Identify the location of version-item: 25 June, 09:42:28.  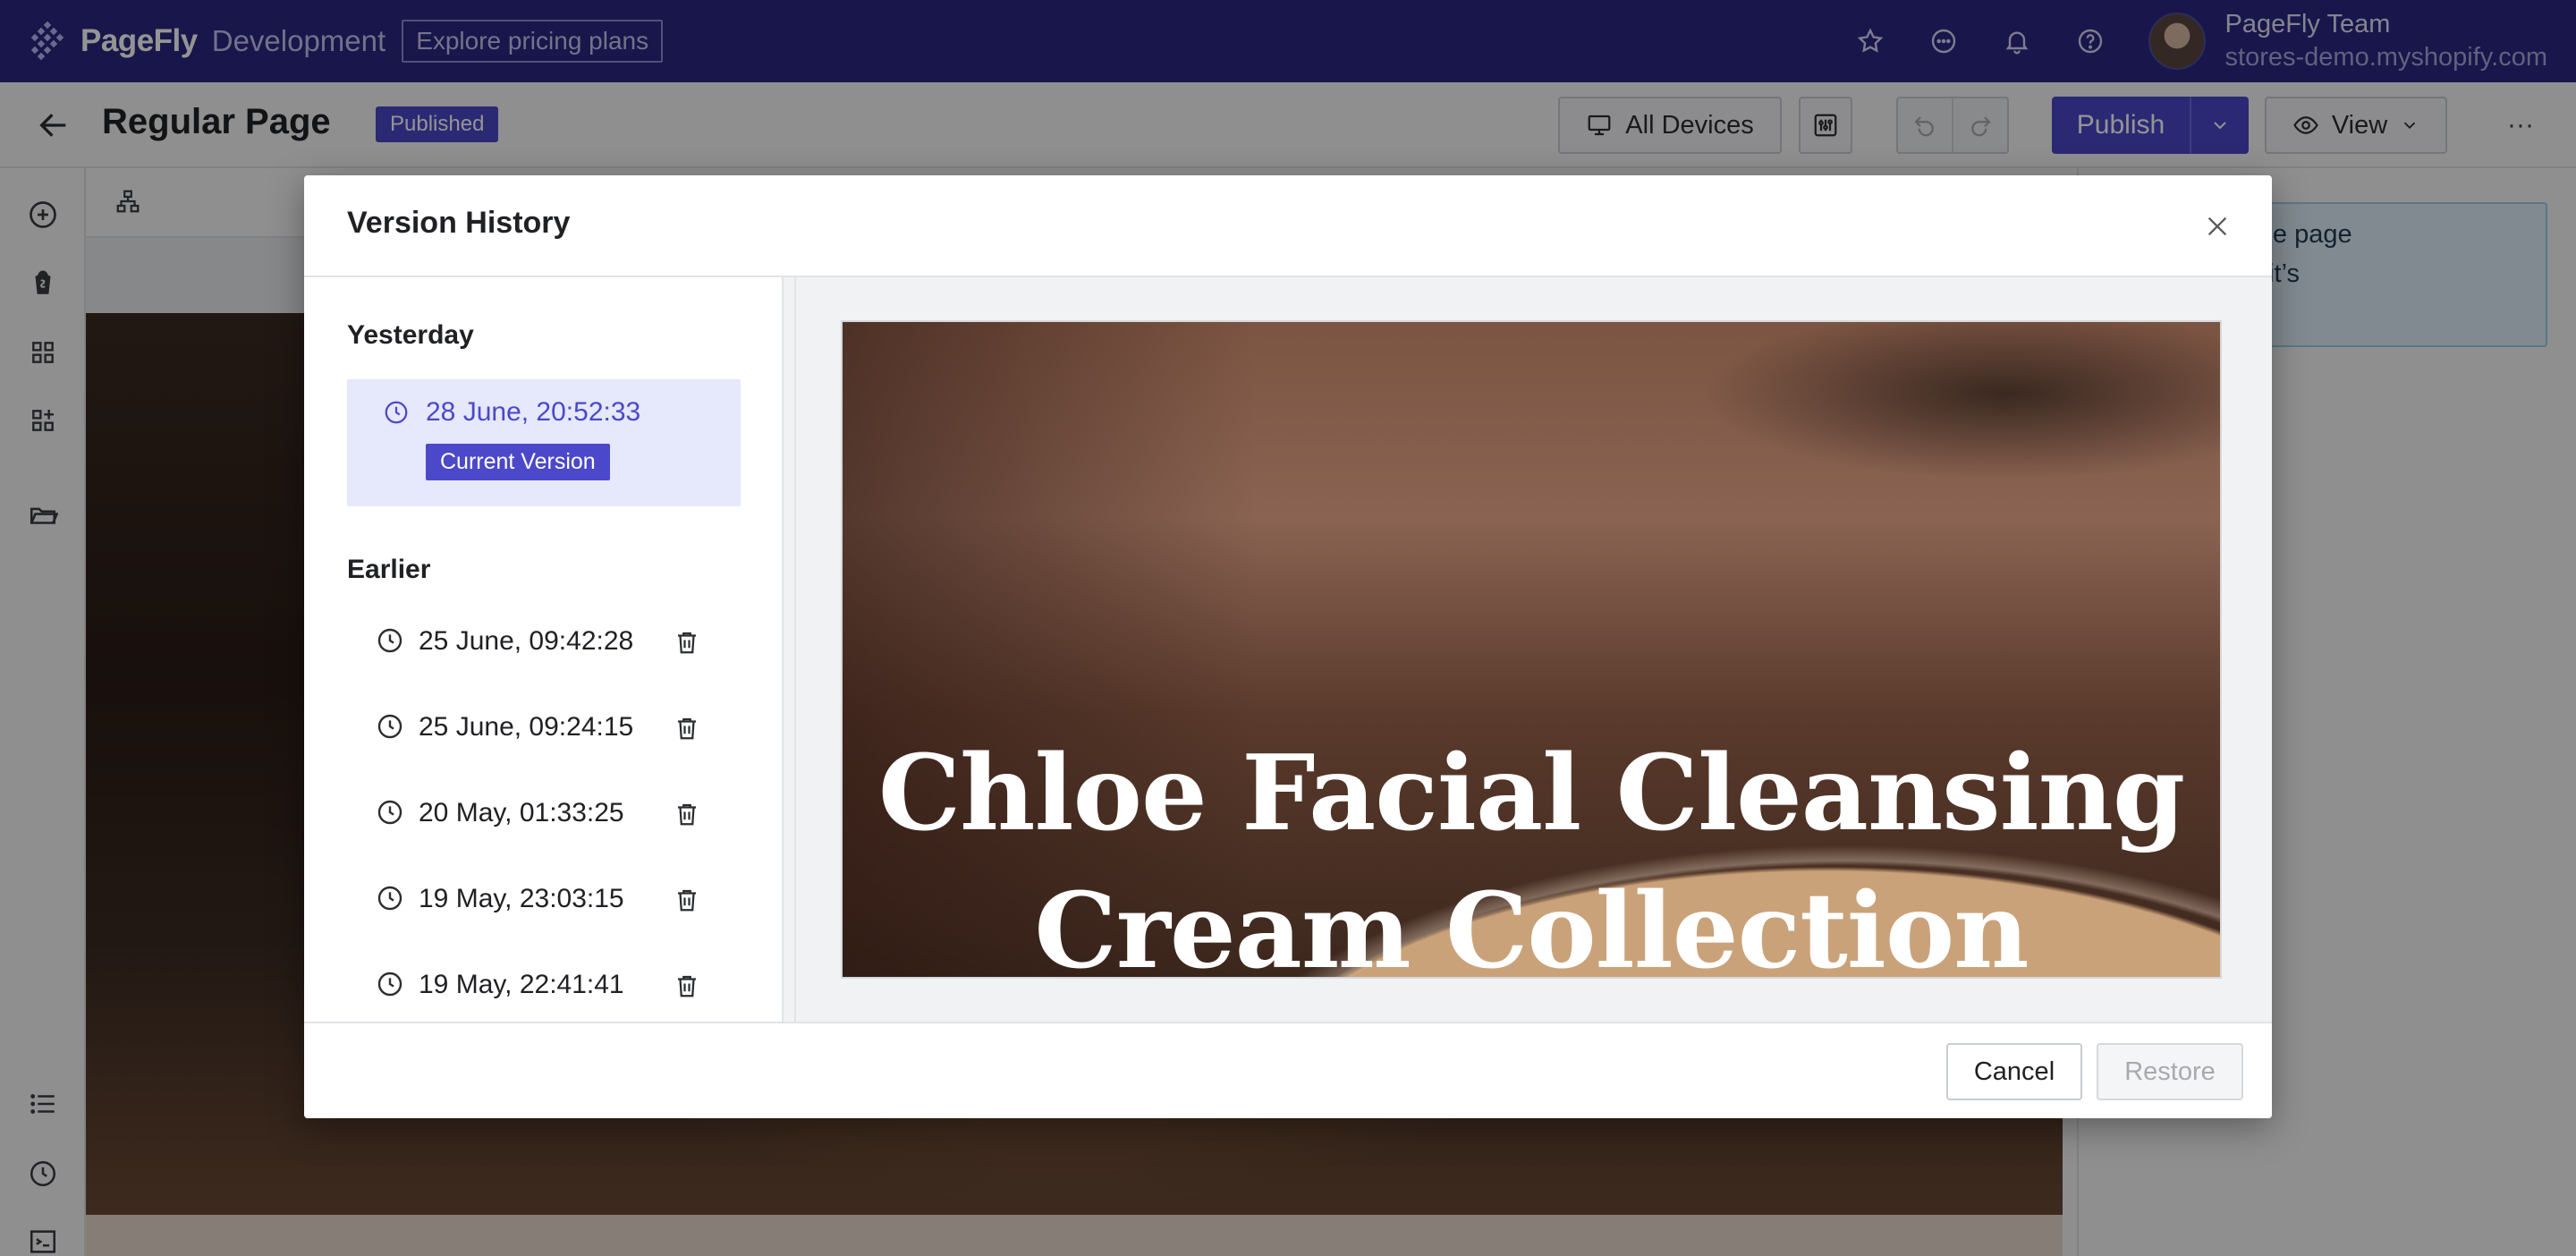
(544, 643).